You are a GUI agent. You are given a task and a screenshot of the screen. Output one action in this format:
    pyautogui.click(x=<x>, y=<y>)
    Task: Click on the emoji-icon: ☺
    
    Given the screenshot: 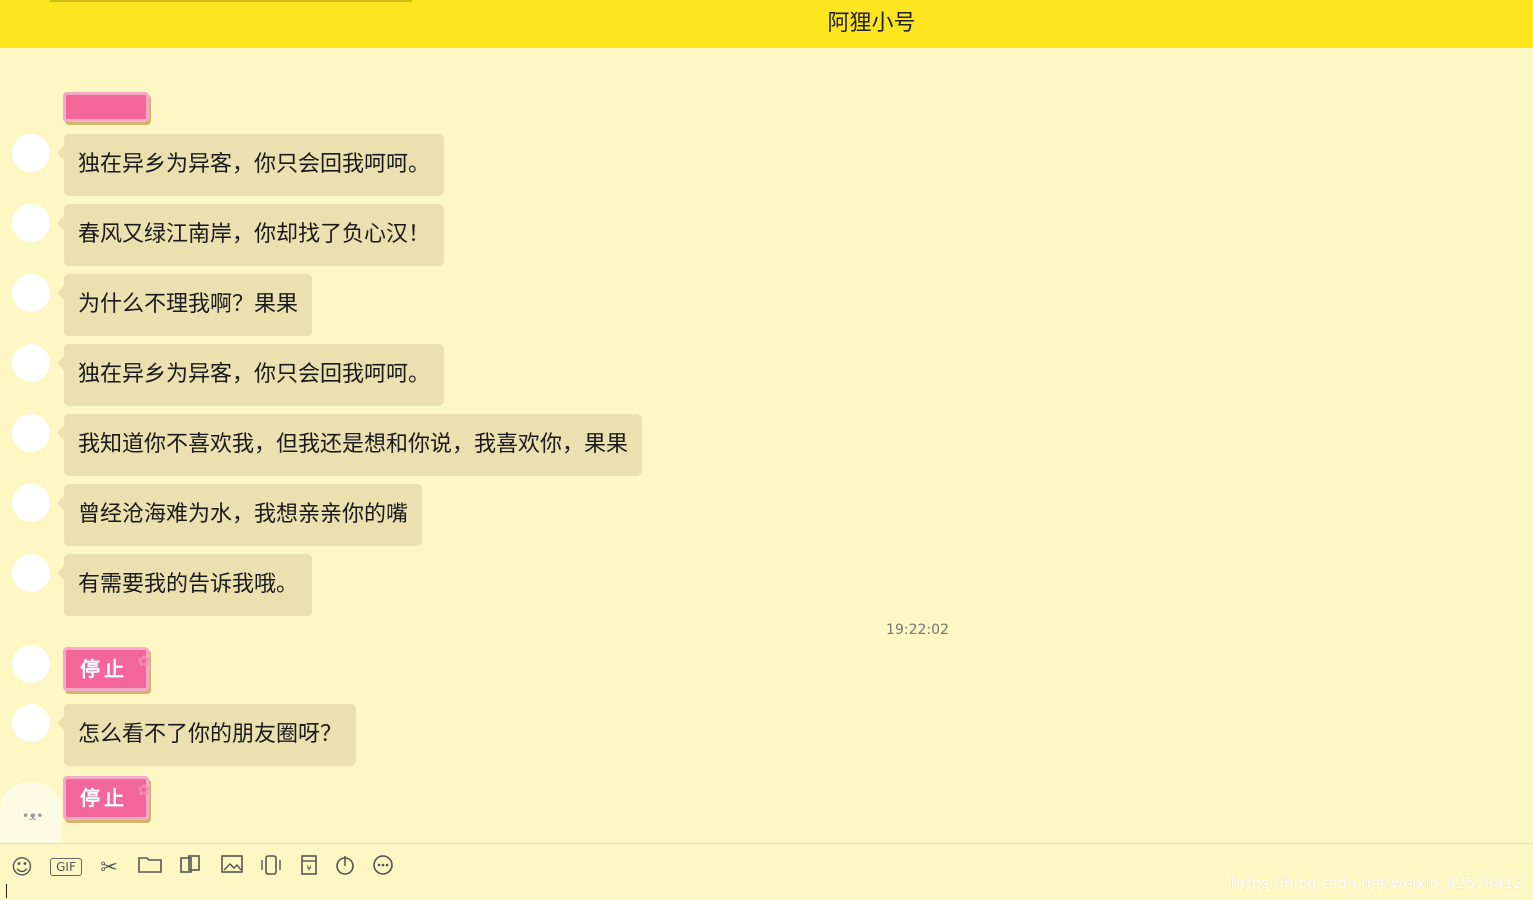 What is the action you would take?
    pyautogui.click(x=22, y=867)
    